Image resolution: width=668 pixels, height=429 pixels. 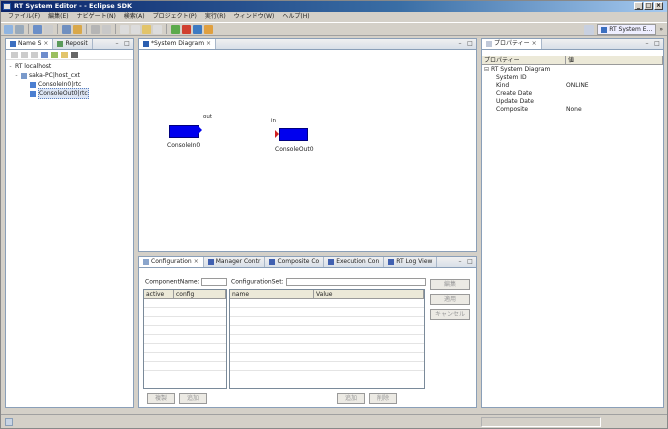 What do you see at coordinates (661, 29) in the screenshot?
I see `more-perspectives-icon: »` at bounding box center [661, 29].